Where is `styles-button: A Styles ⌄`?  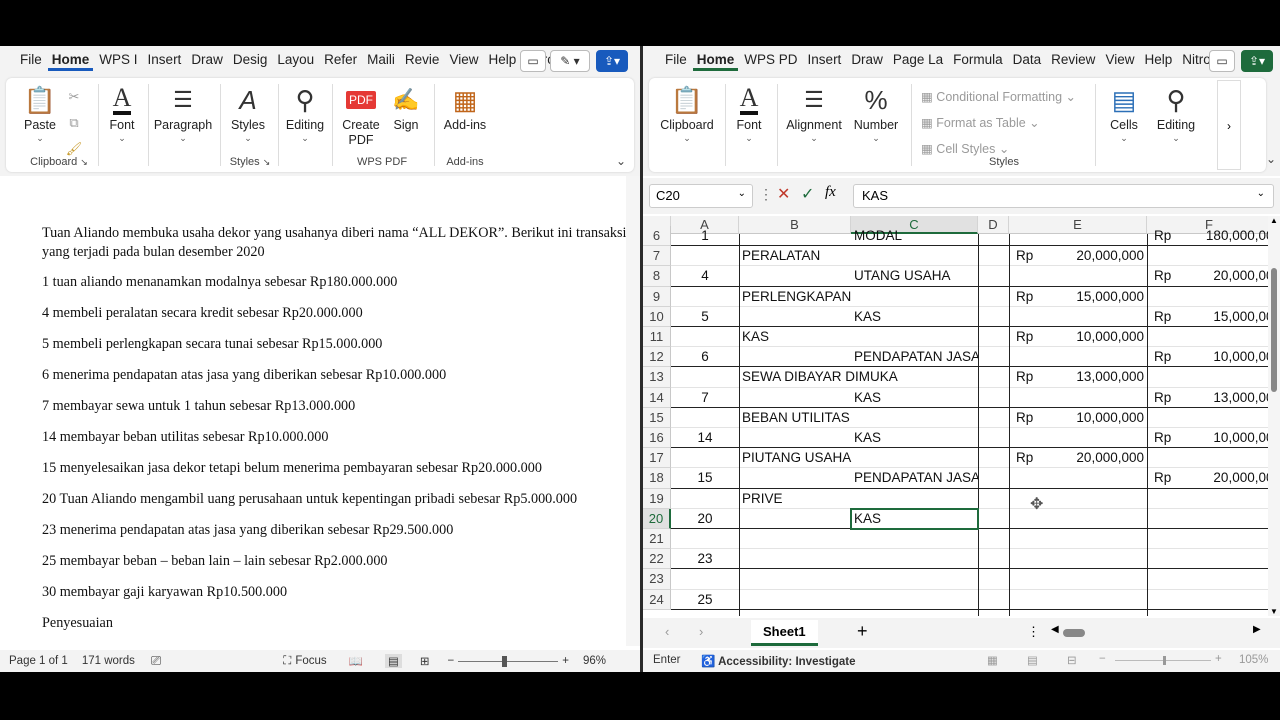
styles-button: A Styles ⌄ is located at coordinates (248, 113).